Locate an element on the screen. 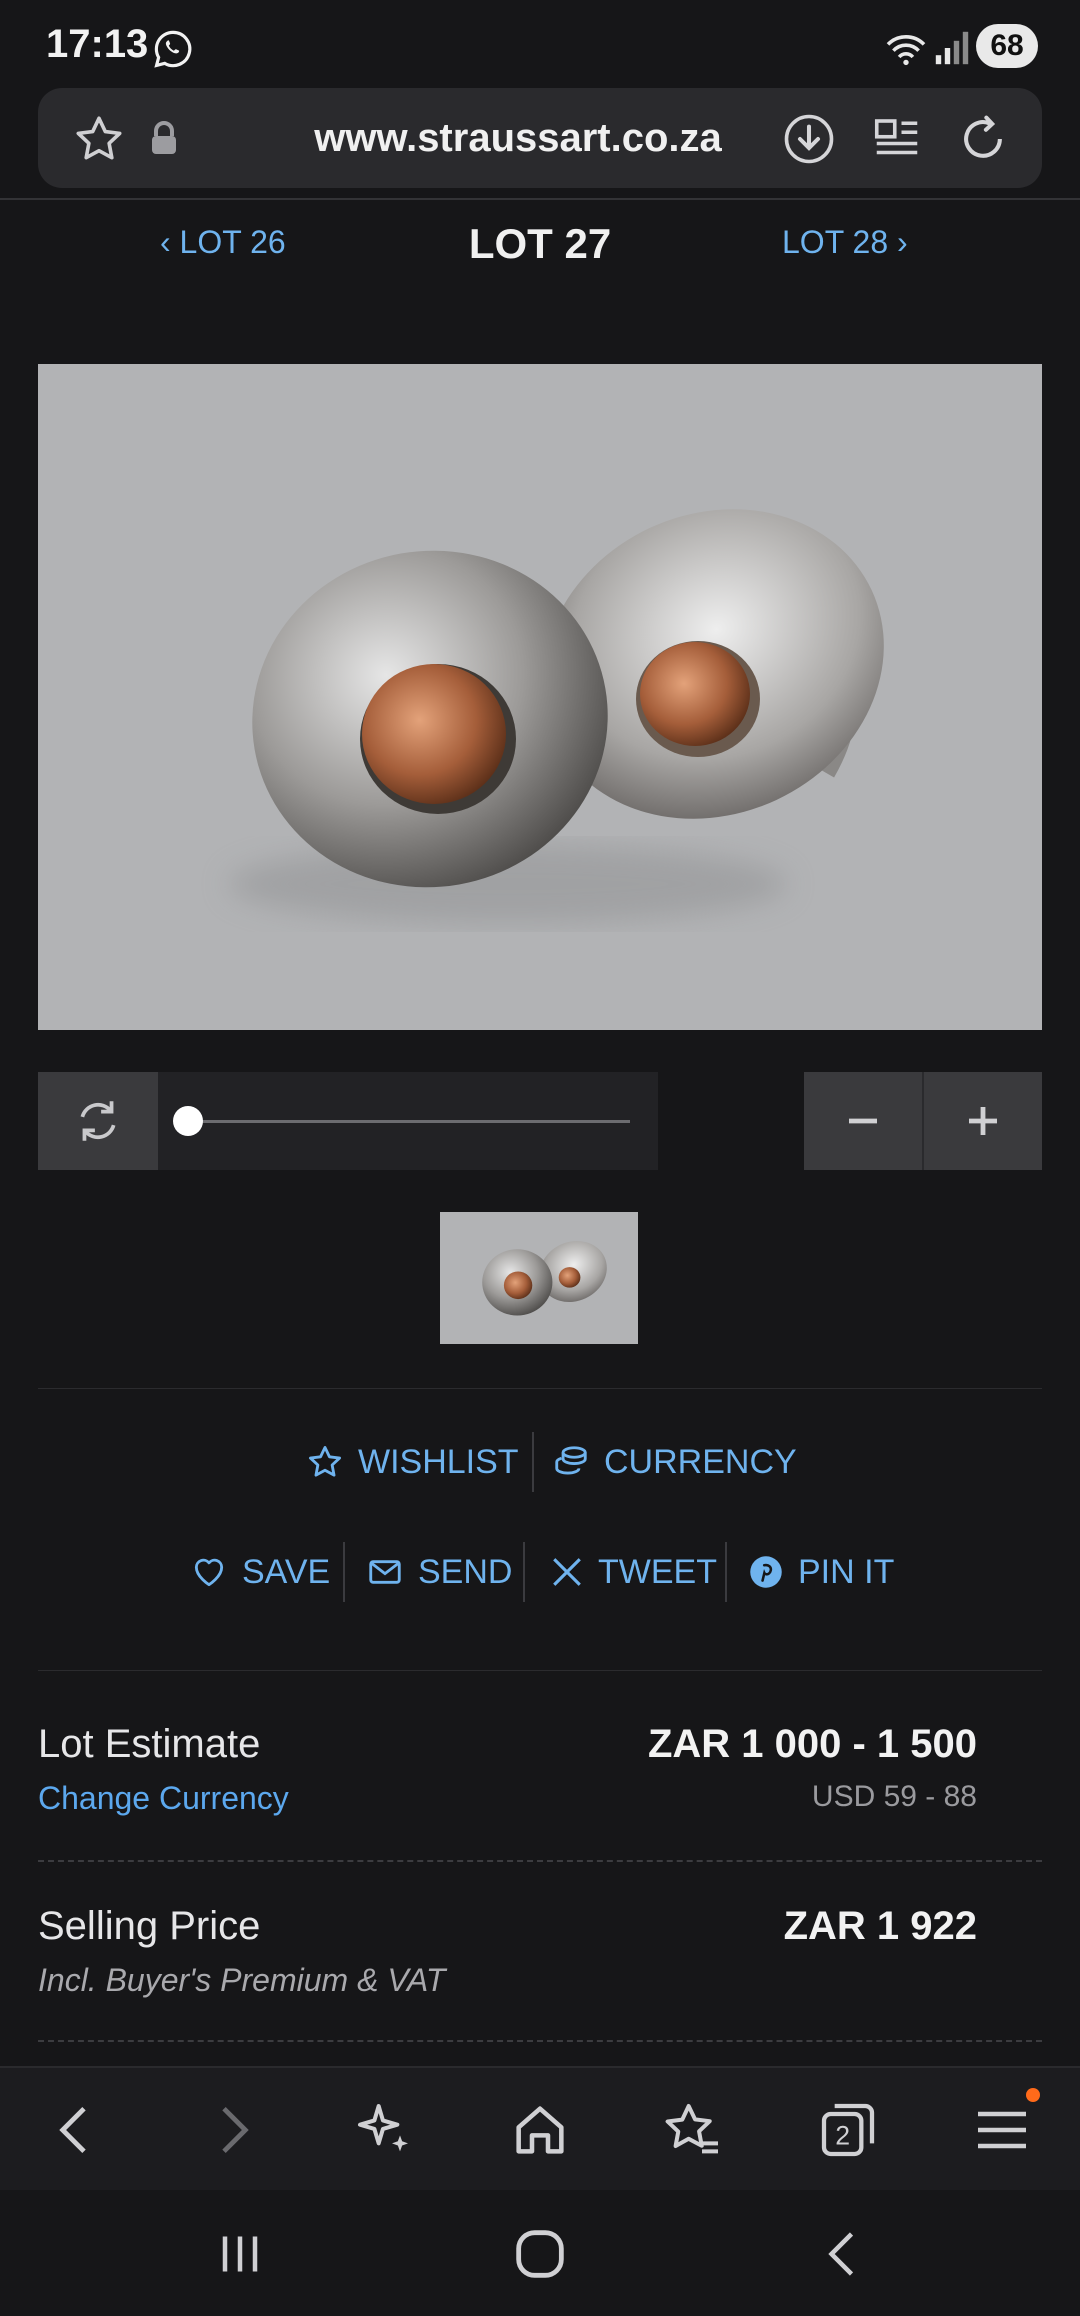 The image size is (1080, 2316). earrings-illustration is located at coordinates (556, 716).